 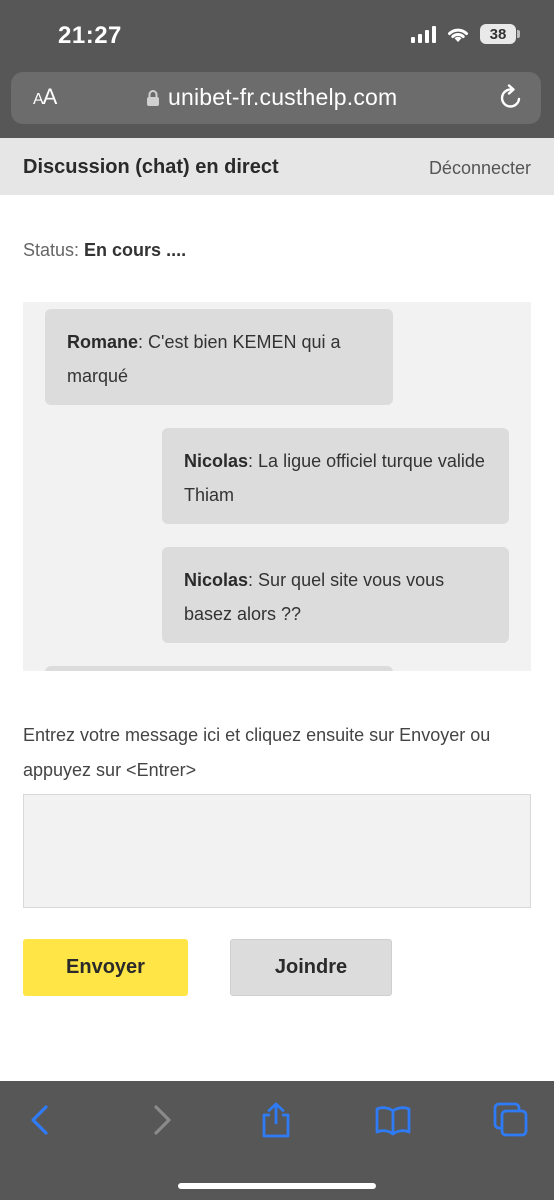 I want to click on disconnect-link: Déconnecter, so click(x=480, y=168).